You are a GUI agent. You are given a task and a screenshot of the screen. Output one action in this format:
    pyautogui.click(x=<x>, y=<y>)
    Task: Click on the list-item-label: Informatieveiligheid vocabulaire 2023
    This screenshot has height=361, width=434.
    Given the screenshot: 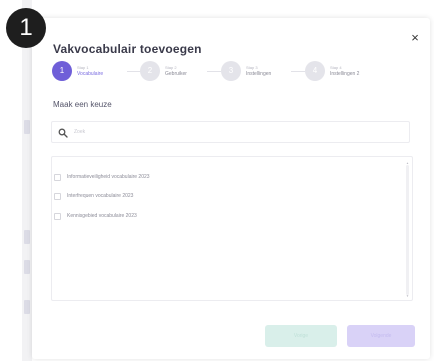 What is the action you would take?
    pyautogui.click(x=108, y=177)
    